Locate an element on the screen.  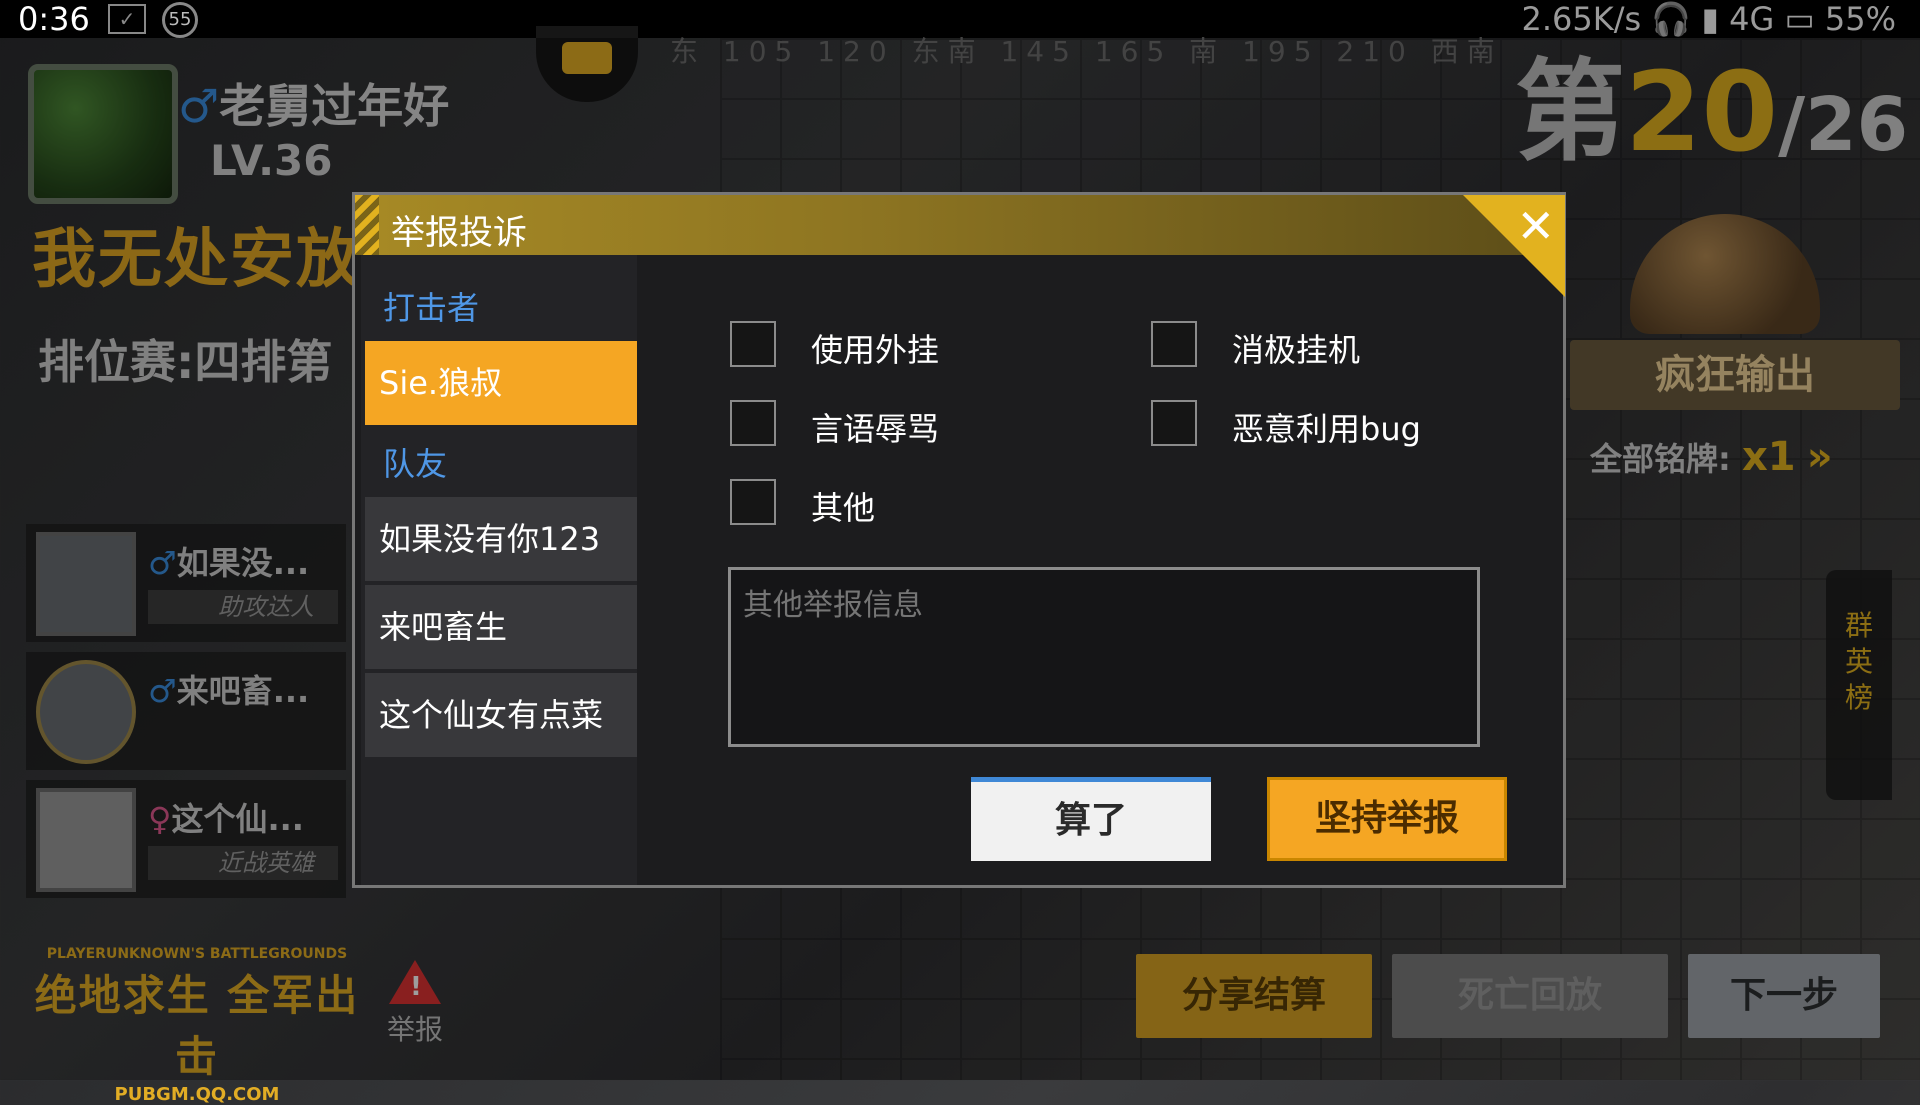
checkbox-afk is located at coordinates (1174, 344).